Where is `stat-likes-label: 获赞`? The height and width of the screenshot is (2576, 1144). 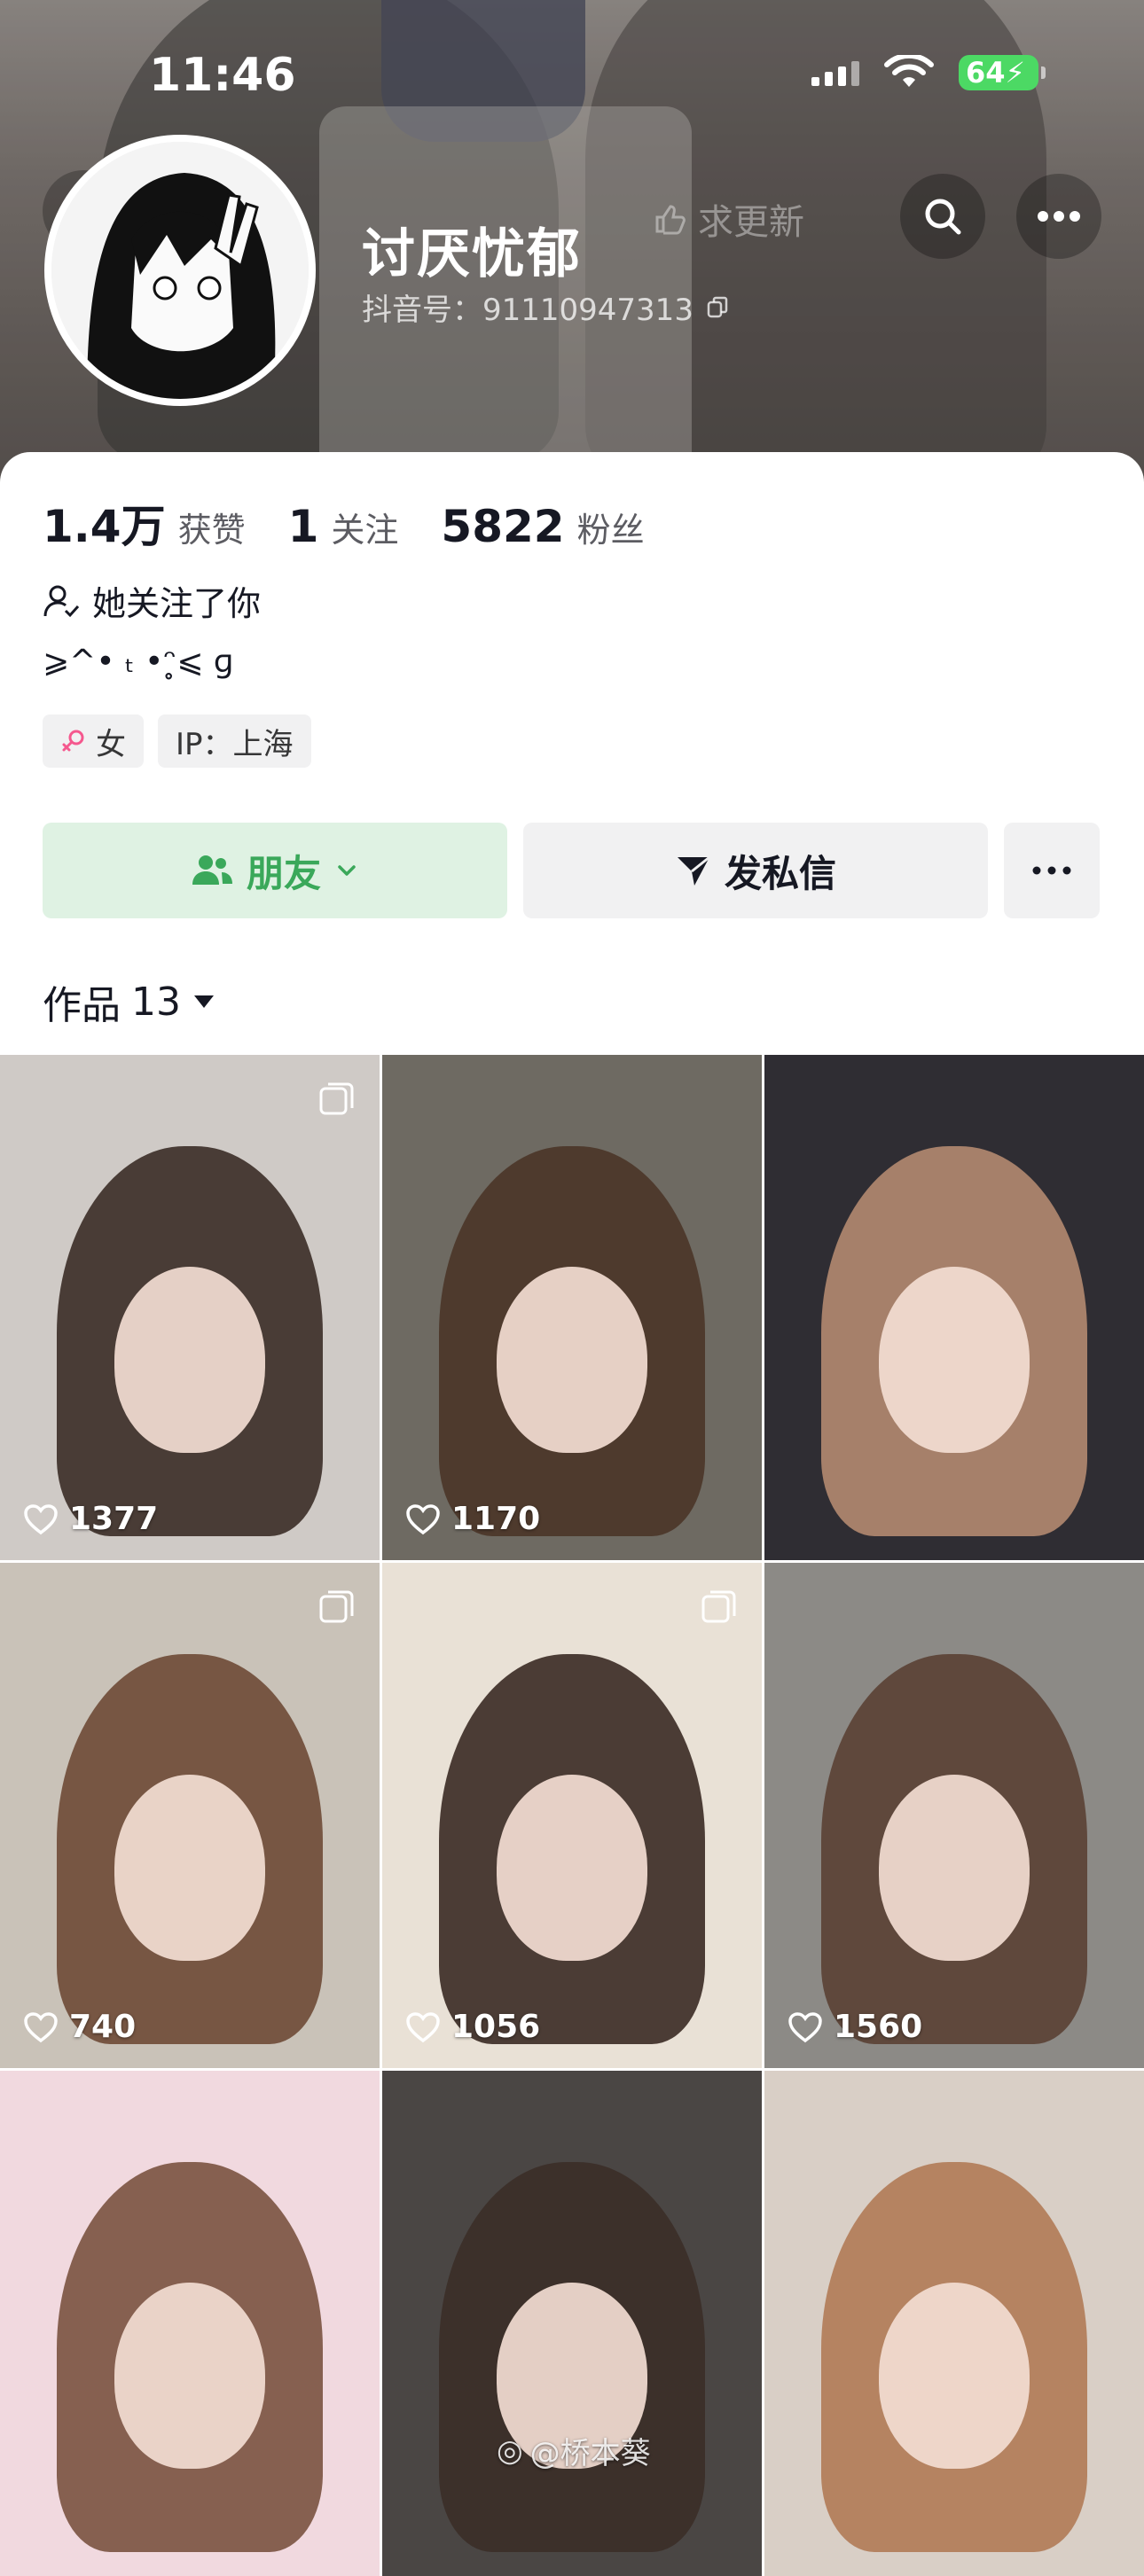 stat-likes-label: 获赞 is located at coordinates (212, 530).